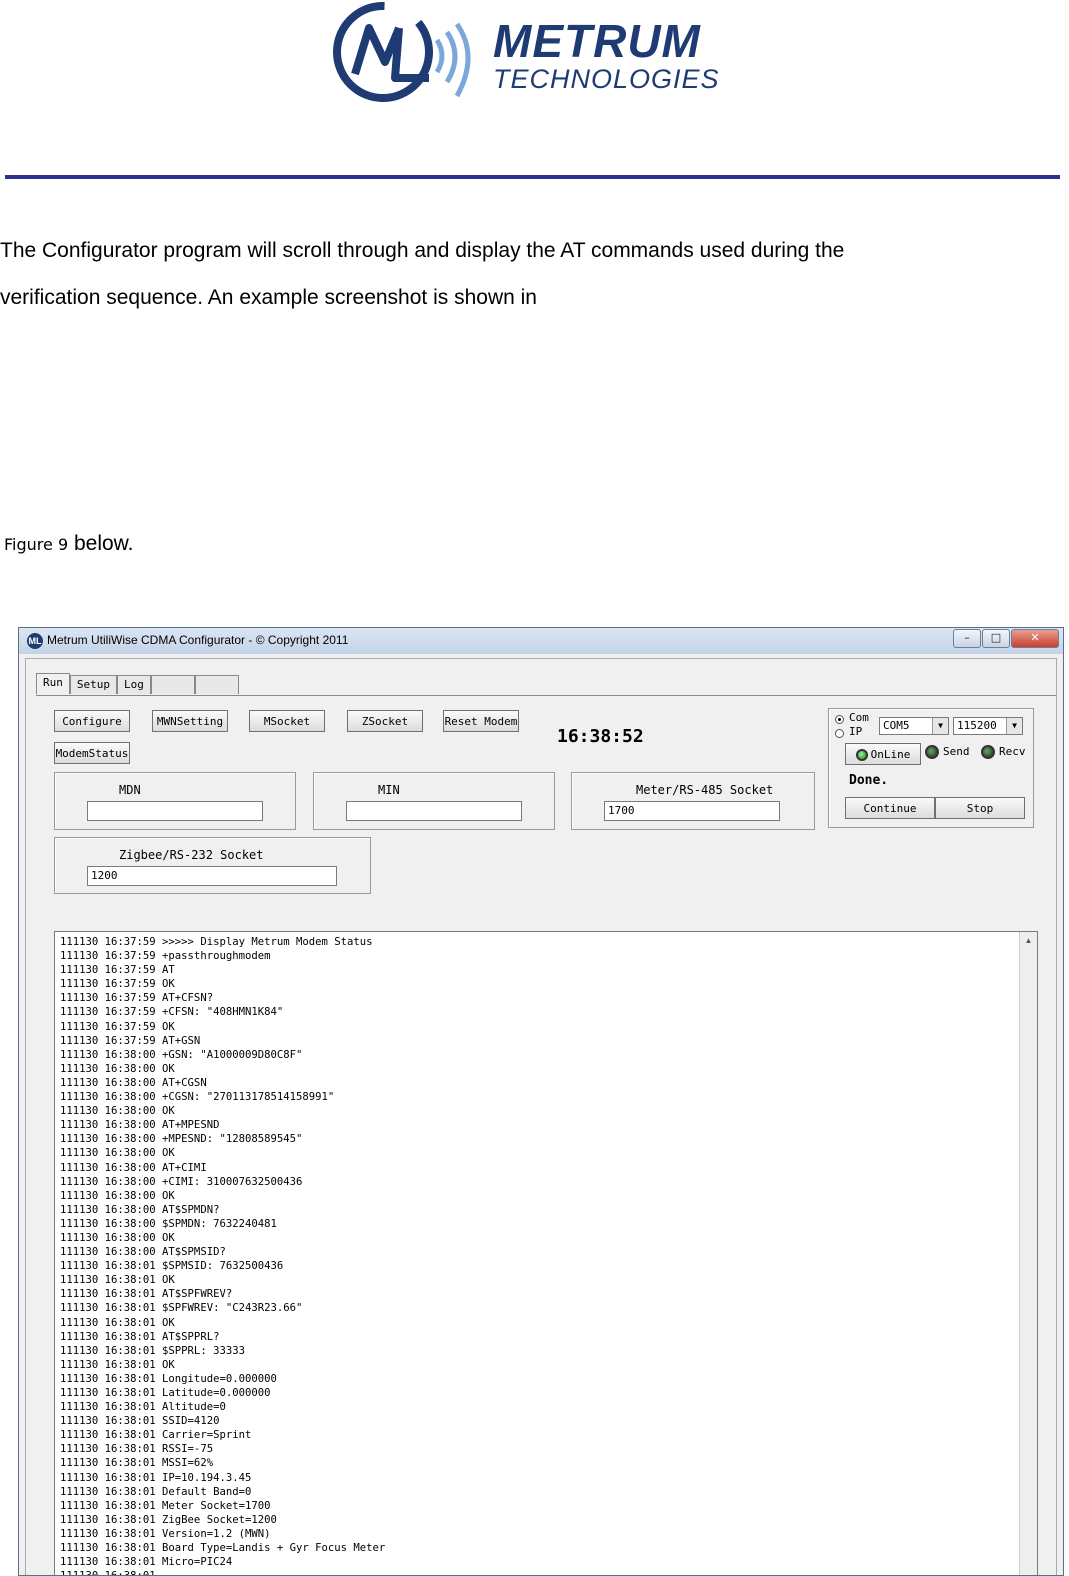 Image resolution: width=1069 pixels, height=1576 pixels. What do you see at coordinates (977, 725) in the screenshot?
I see `baud-value: 115200` at bounding box center [977, 725].